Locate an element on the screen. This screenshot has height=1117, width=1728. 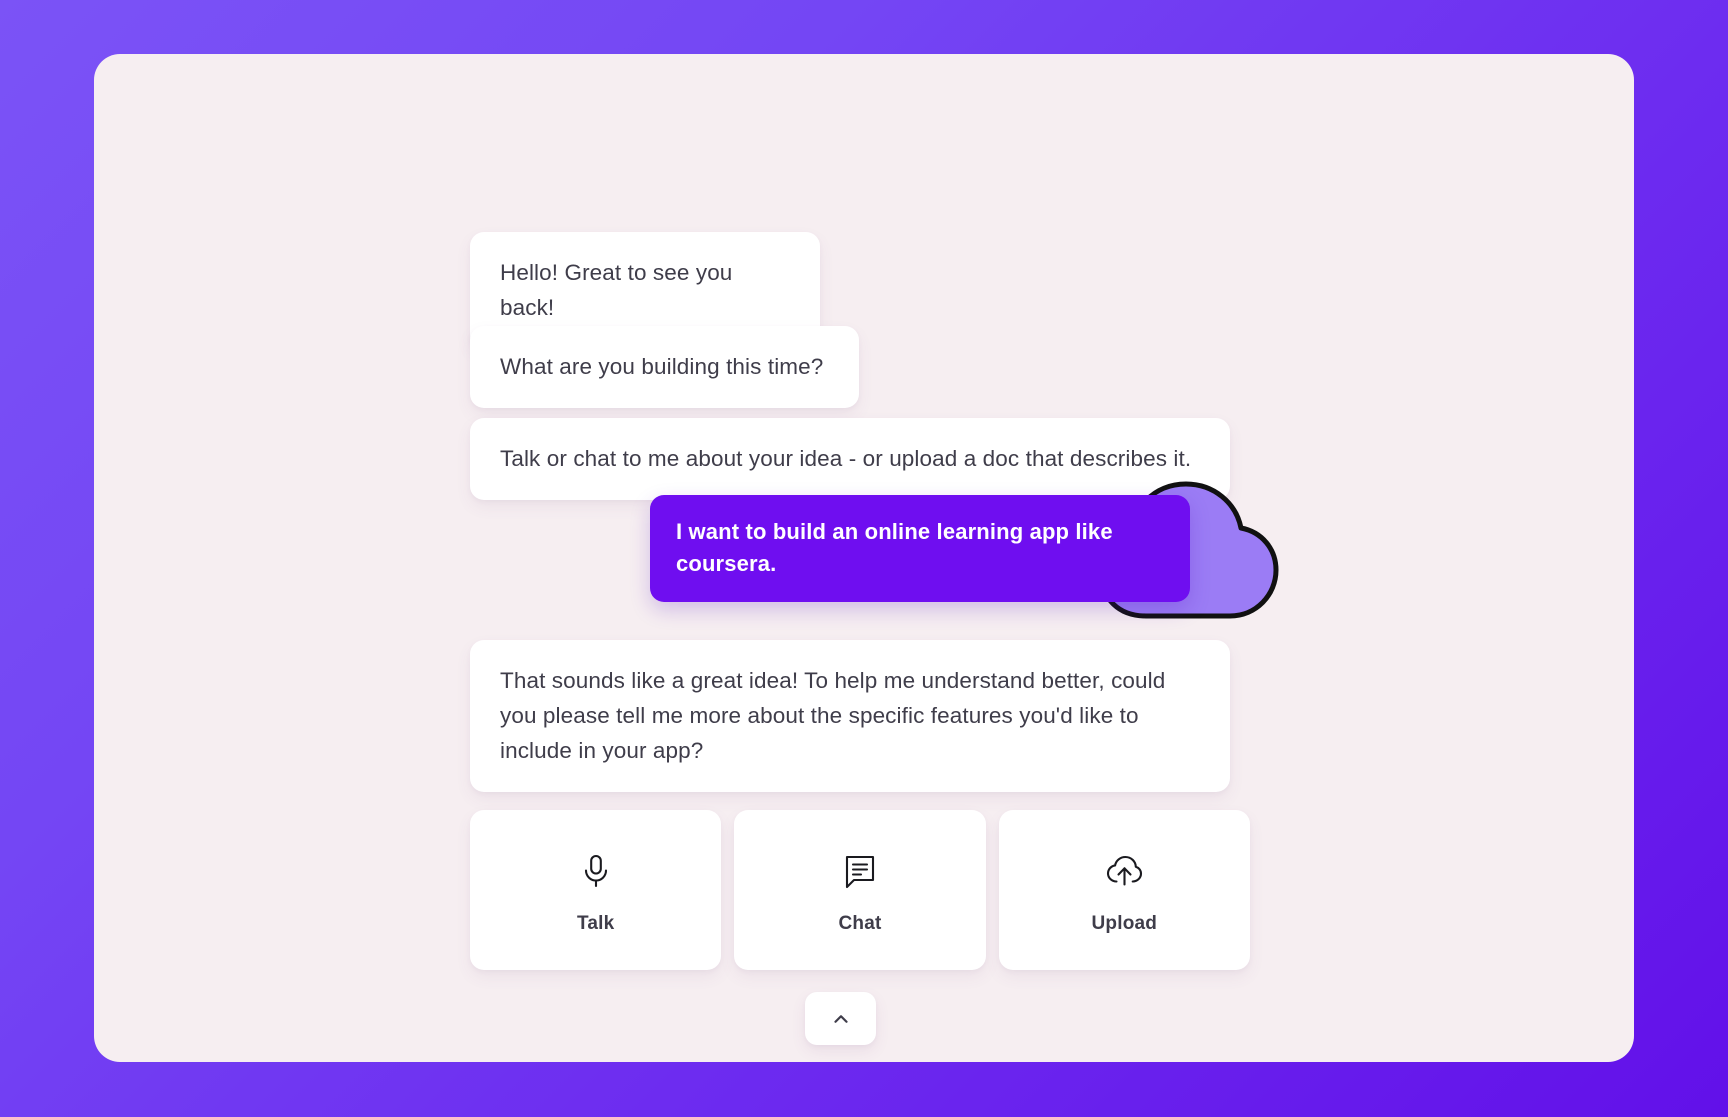
collapse-panel-button is located at coordinates (840, 1018).